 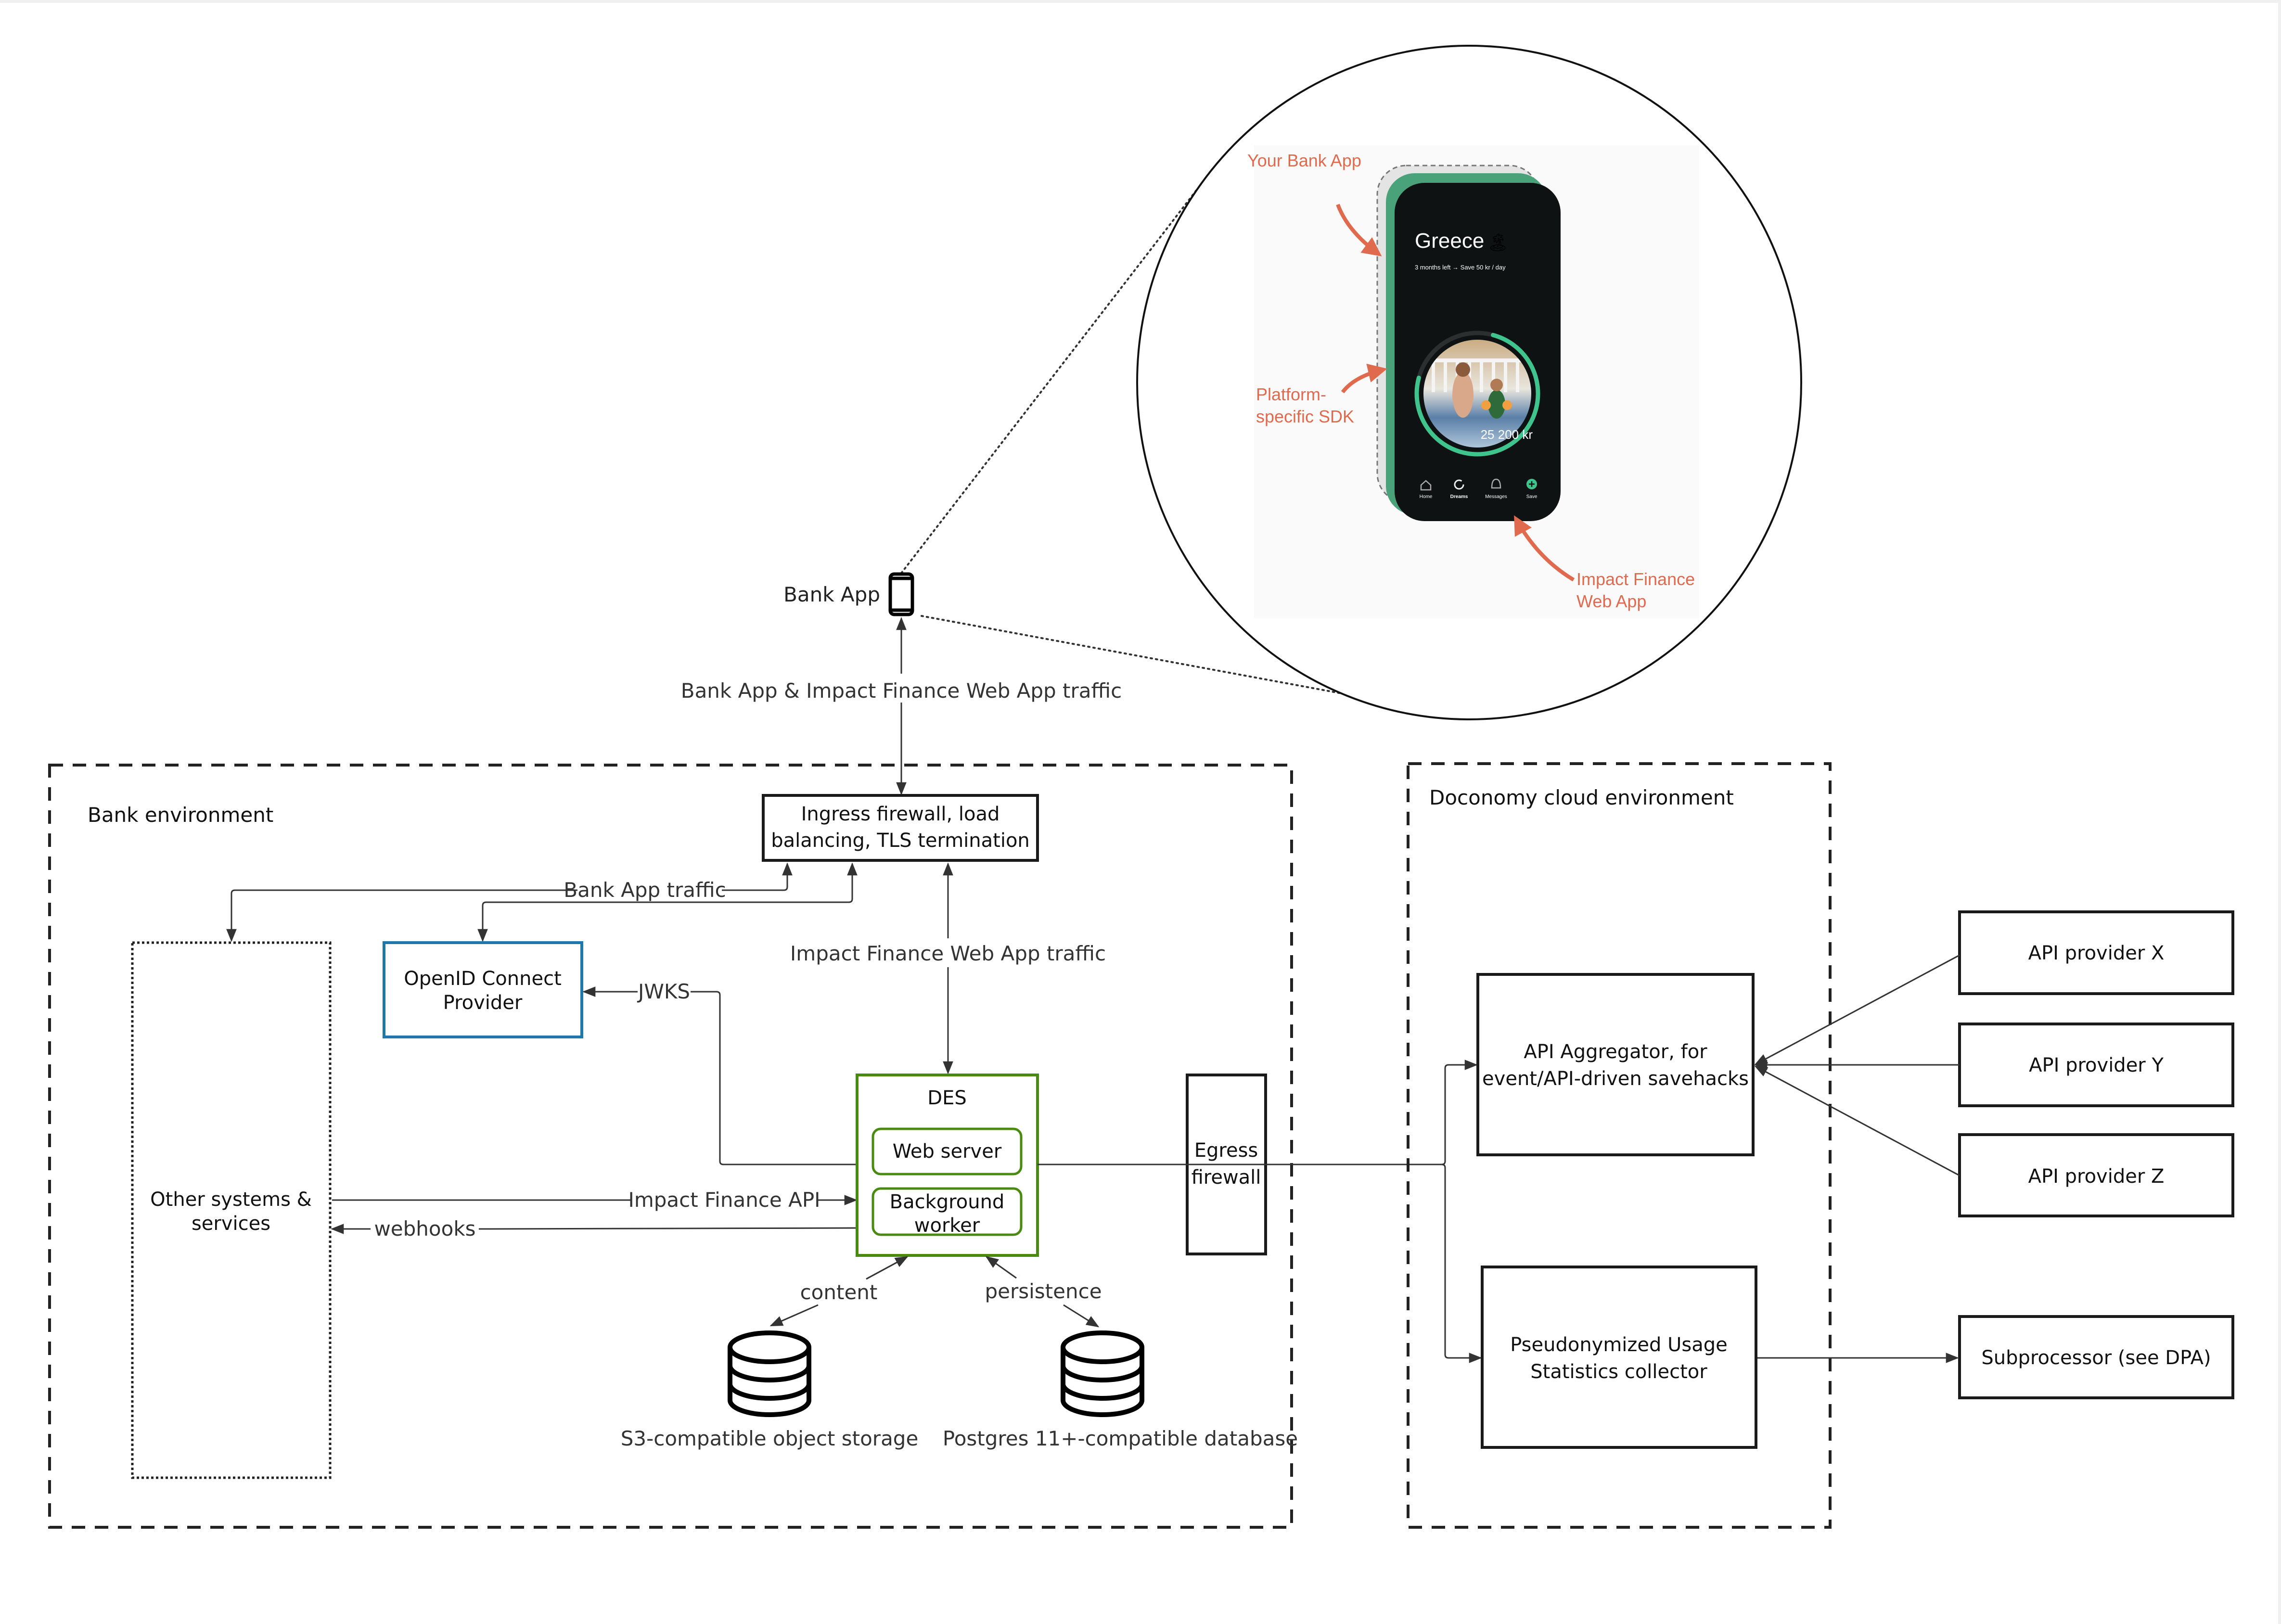 What do you see at coordinates (757, 876) in the screenshot?
I see `edge-bankapp-traffic-a-right` at bounding box center [757, 876].